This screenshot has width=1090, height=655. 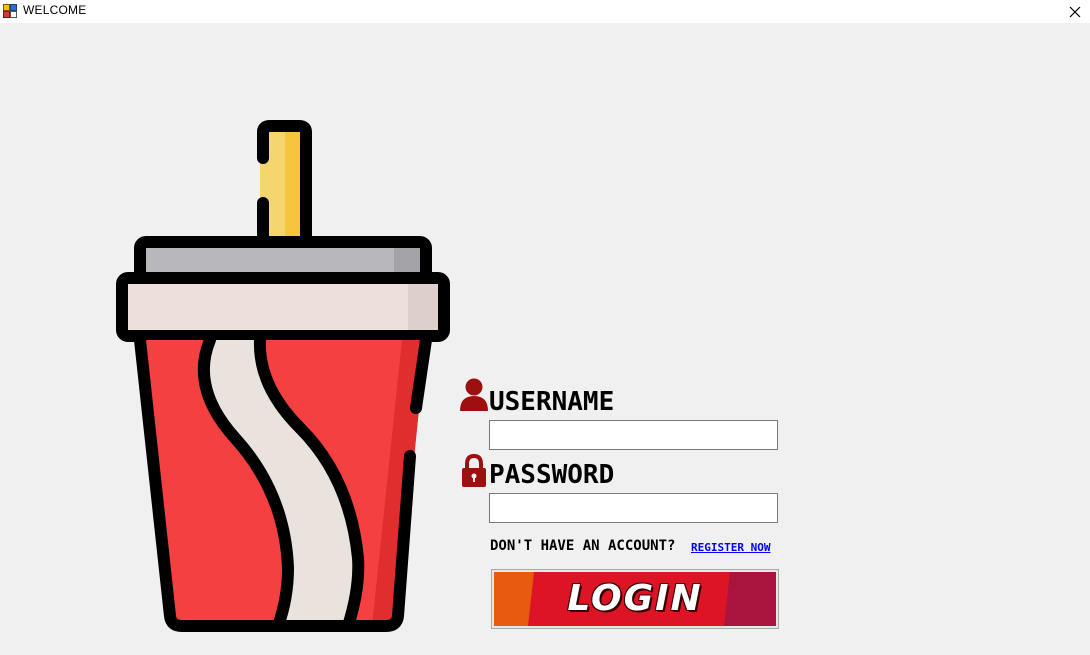 What do you see at coordinates (474, 394) in the screenshot?
I see `user-icon` at bounding box center [474, 394].